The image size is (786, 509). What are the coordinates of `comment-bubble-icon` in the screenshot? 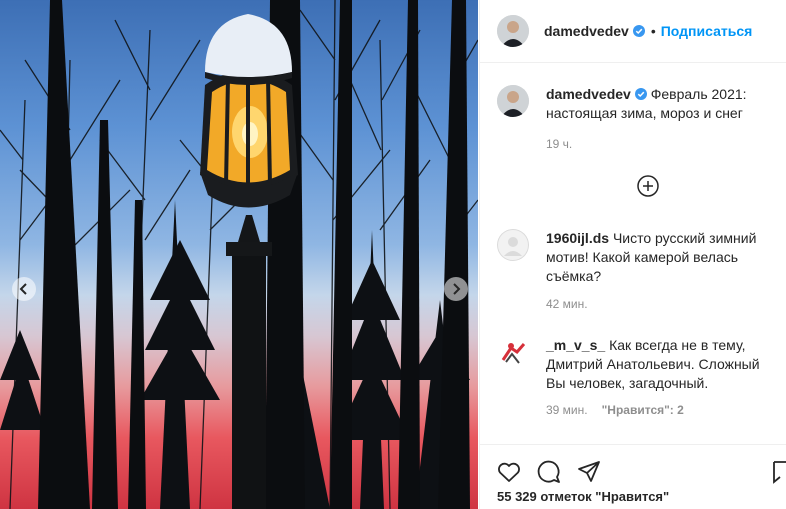 It's located at (549, 472).